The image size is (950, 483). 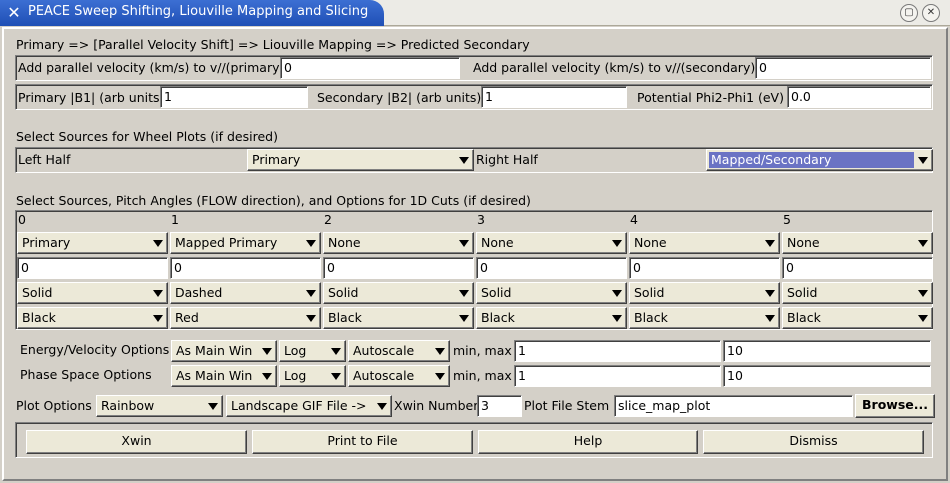 I want to click on b1-label: Primary |B1| (arb units), so click(x=91, y=97).